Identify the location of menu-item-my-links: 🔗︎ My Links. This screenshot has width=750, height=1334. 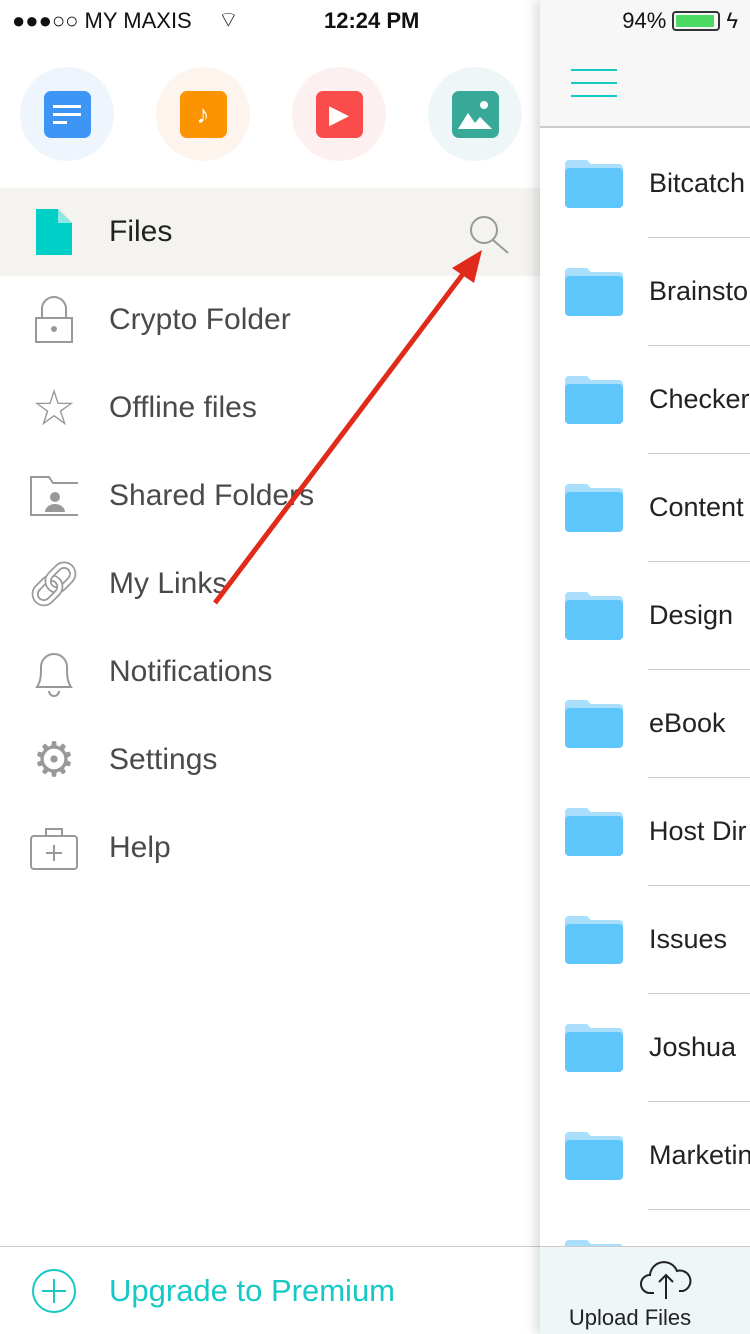
(270, 584).